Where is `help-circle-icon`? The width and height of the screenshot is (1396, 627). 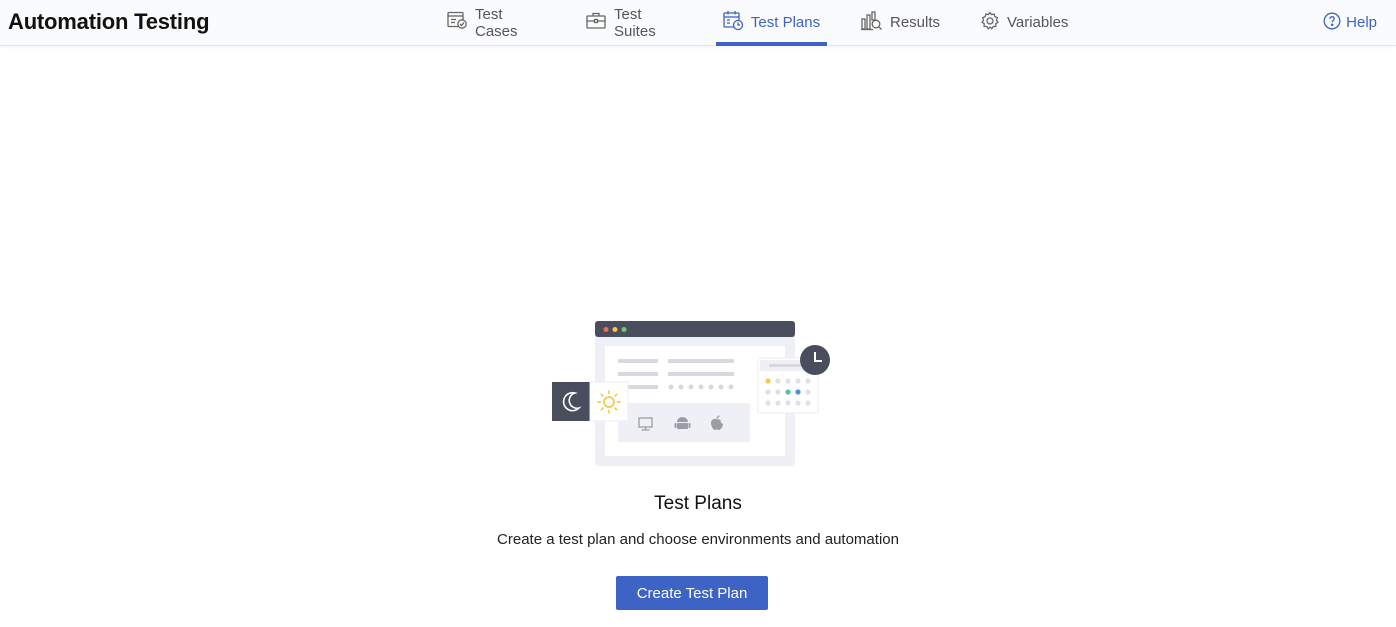
help-circle-icon is located at coordinates (1334, 23).